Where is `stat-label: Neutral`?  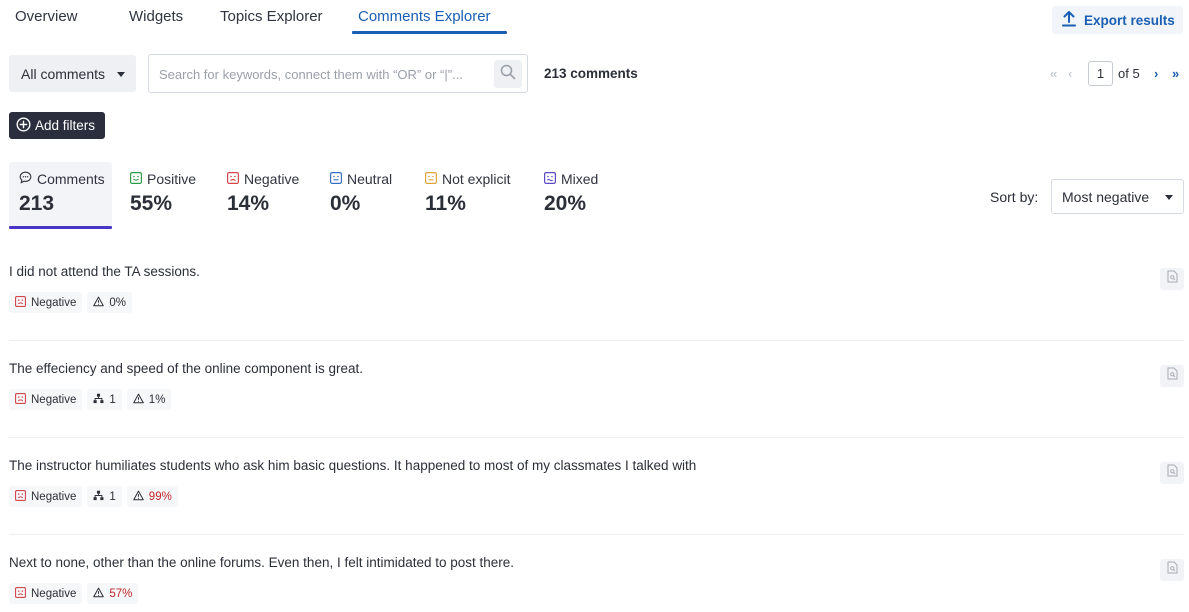 stat-label: Neutral is located at coordinates (370, 179).